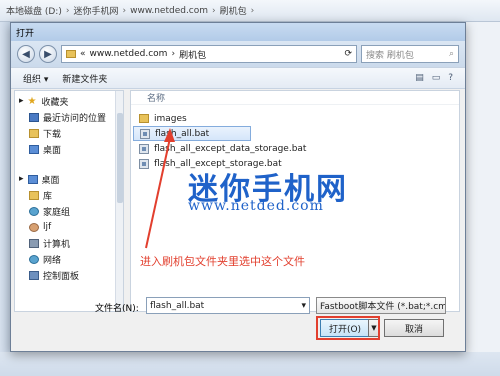  I want to click on forward-arrow-icon: ▶, so click(48, 54).